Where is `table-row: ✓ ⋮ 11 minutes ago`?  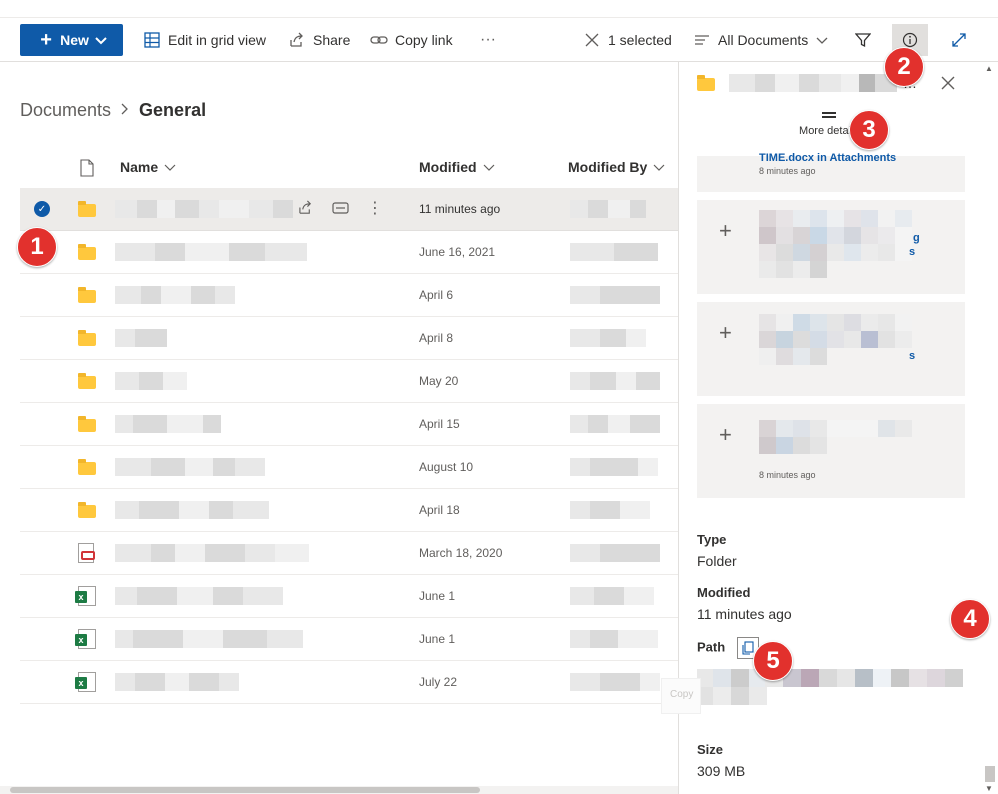 table-row: ✓ ⋮ 11 minutes ago is located at coordinates (349, 209).